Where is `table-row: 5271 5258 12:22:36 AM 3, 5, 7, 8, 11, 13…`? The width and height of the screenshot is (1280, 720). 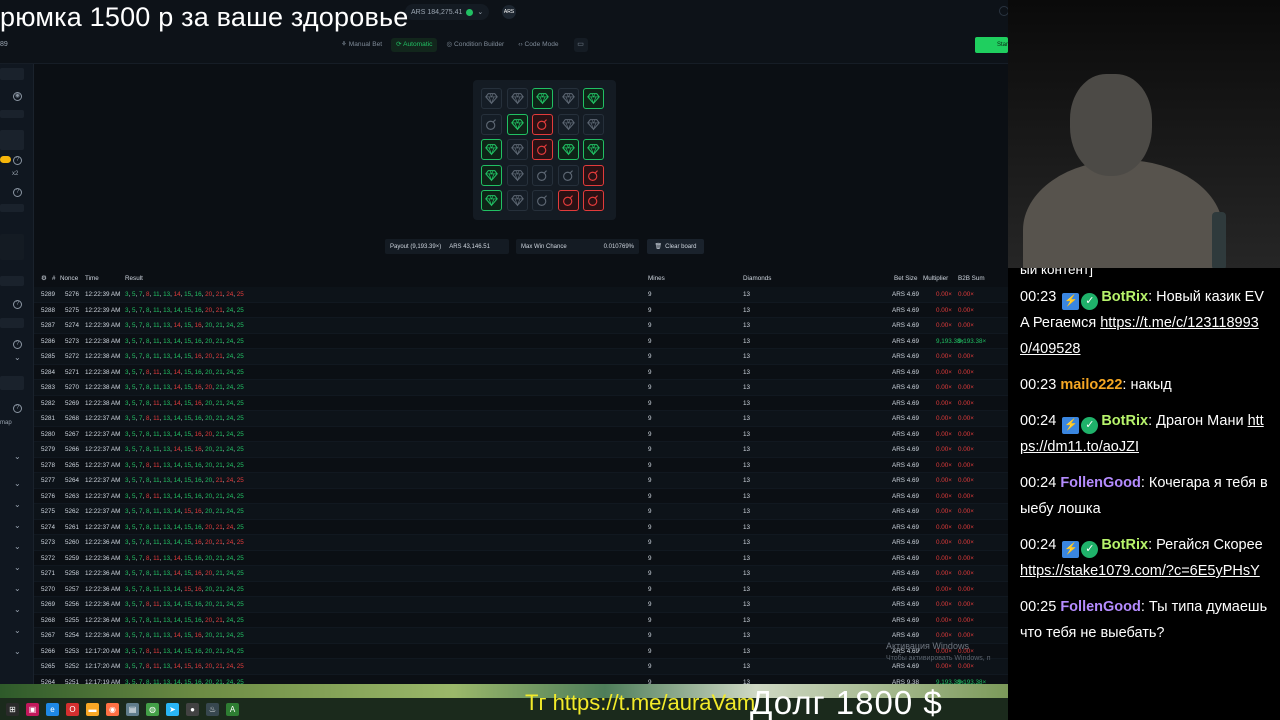
table-row: 5271 5258 12:22:36 AM 3, 5, 7, 8, 11, 13… is located at coordinates (521, 574).